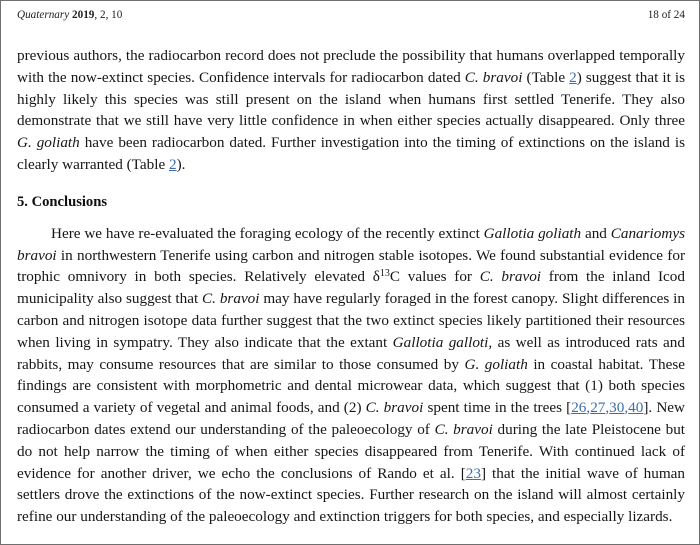 Image resolution: width=700 pixels, height=545 pixels. What do you see at coordinates (546, 77) in the screenshot?
I see `text-segment: (Table` at bounding box center [546, 77].